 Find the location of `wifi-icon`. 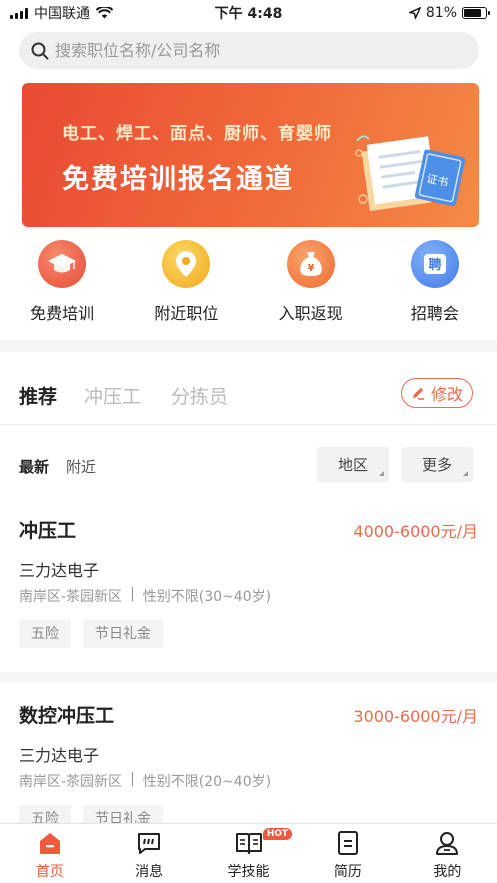

wifi-icon is located at coordinates (104, 13).